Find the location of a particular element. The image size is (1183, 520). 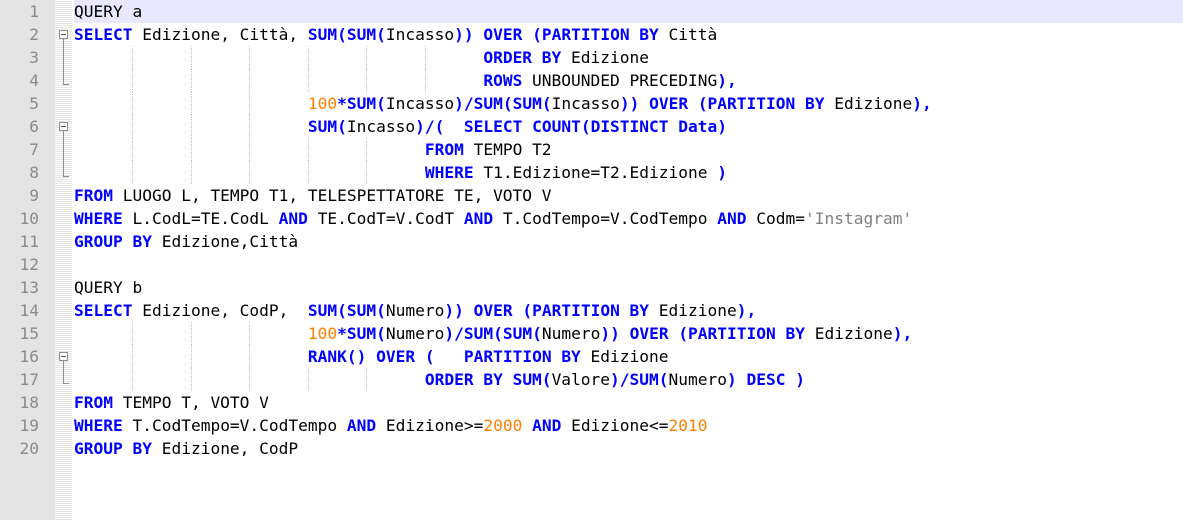

fold-margin is located at coordinates (63, 260).